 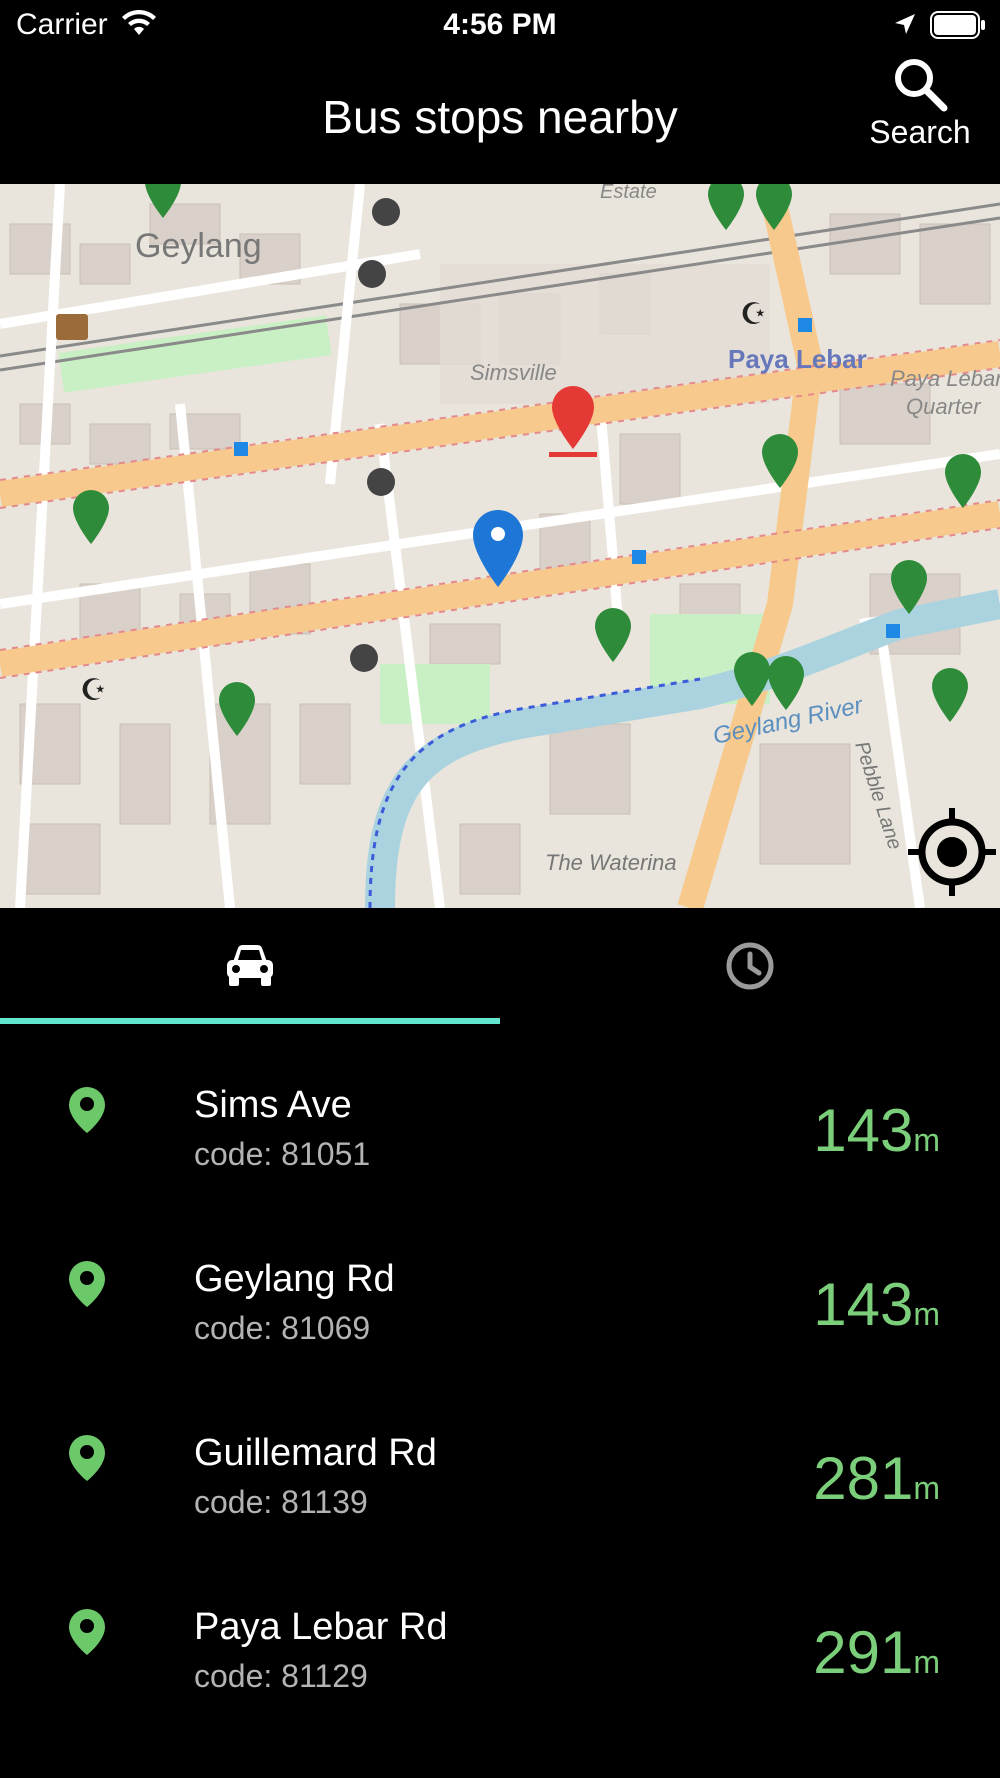 I want to click on tab-nearby, so click(x=250, y=966).